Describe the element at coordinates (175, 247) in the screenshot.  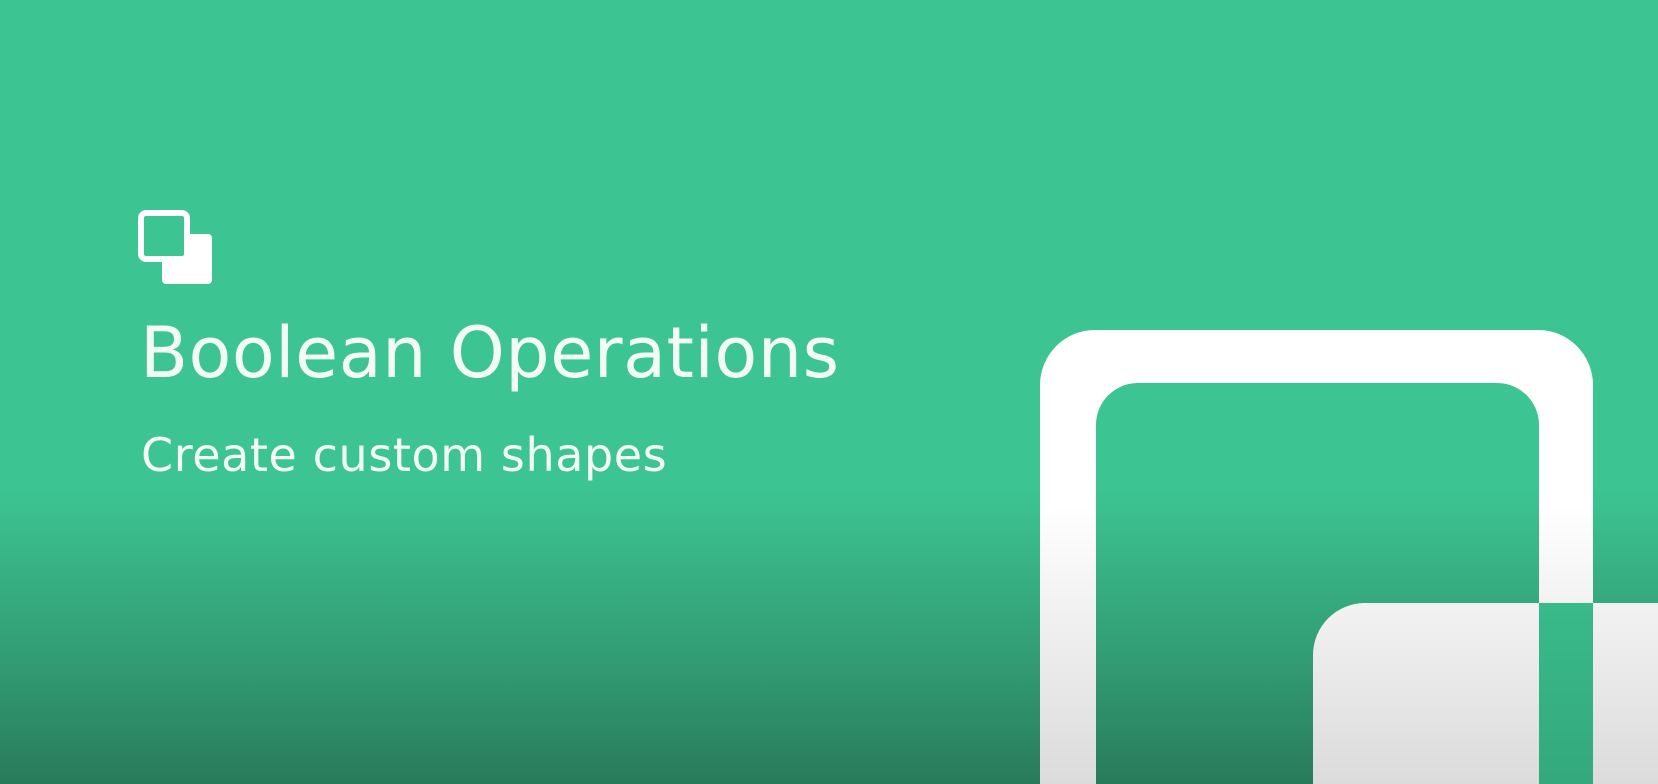
I see `boolean-union-icon` at that location.